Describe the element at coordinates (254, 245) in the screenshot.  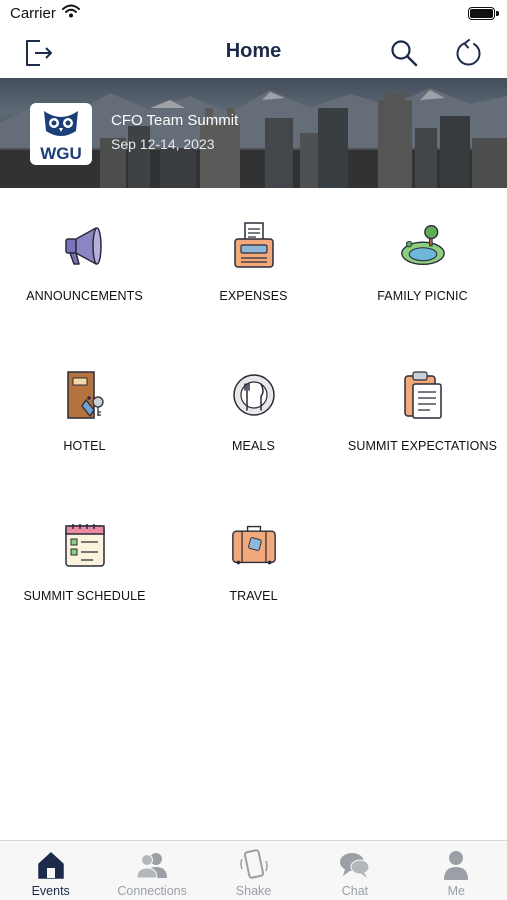
I see `receipt-machine-icon` at that location.